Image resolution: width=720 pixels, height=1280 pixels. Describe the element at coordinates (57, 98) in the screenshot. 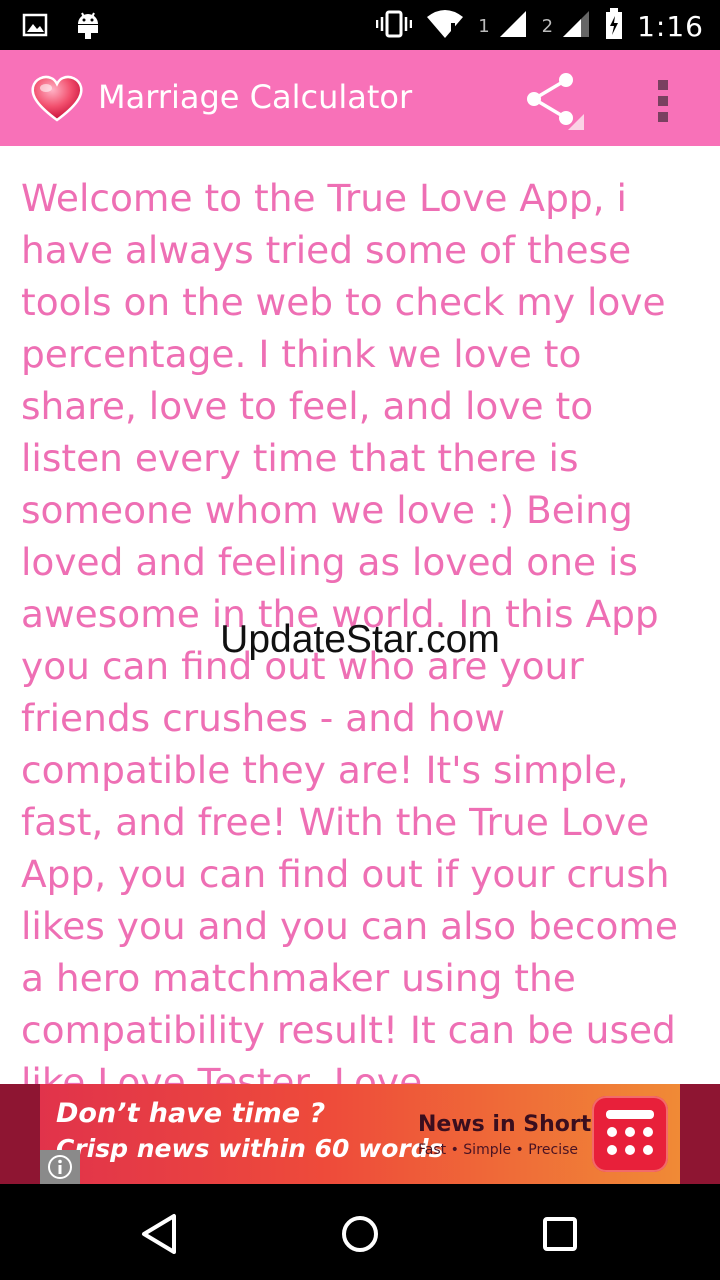

I see `heart-logo-icon` at that location.